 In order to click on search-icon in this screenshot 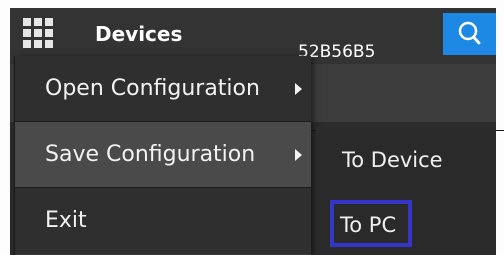, I will do `click(469, 33)`.